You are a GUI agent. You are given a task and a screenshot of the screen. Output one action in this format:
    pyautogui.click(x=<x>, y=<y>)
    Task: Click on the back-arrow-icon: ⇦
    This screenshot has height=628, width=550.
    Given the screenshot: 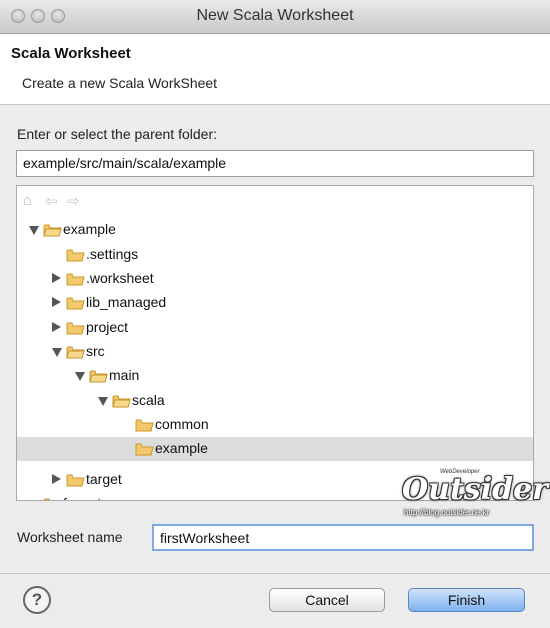 What is the action you would take?
    pyautogui.click(x=51, y=201)
    